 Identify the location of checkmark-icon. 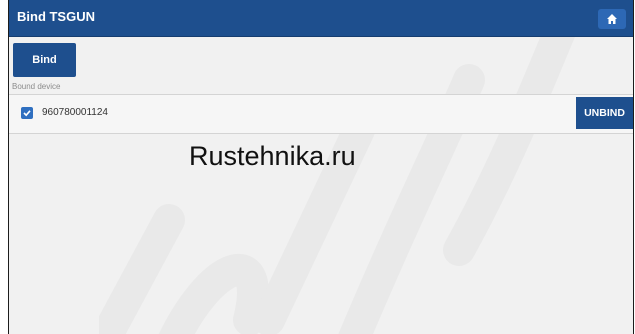
(27, 113).